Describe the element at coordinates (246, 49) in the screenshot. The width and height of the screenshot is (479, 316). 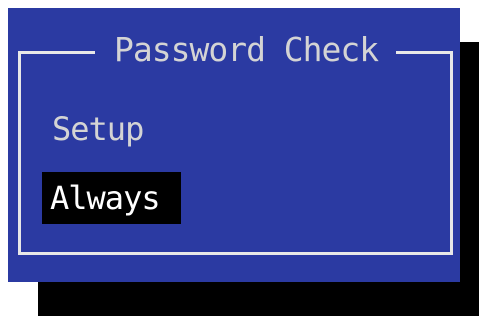
I see `dialog-title: Password Check` at that location.